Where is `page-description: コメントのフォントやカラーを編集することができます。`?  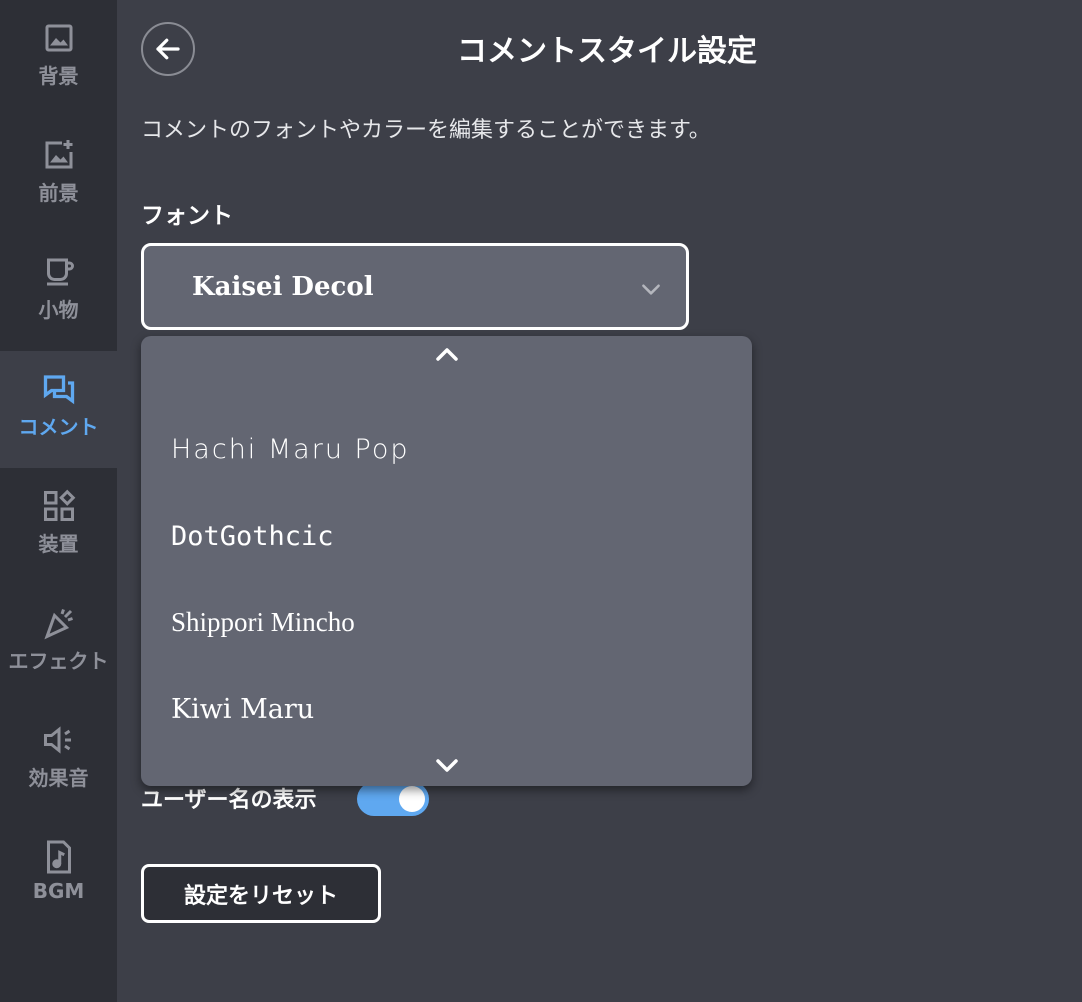
page-description: コメントのフォントやカラーを編集することができます。 is located at coordinates (426, 130).